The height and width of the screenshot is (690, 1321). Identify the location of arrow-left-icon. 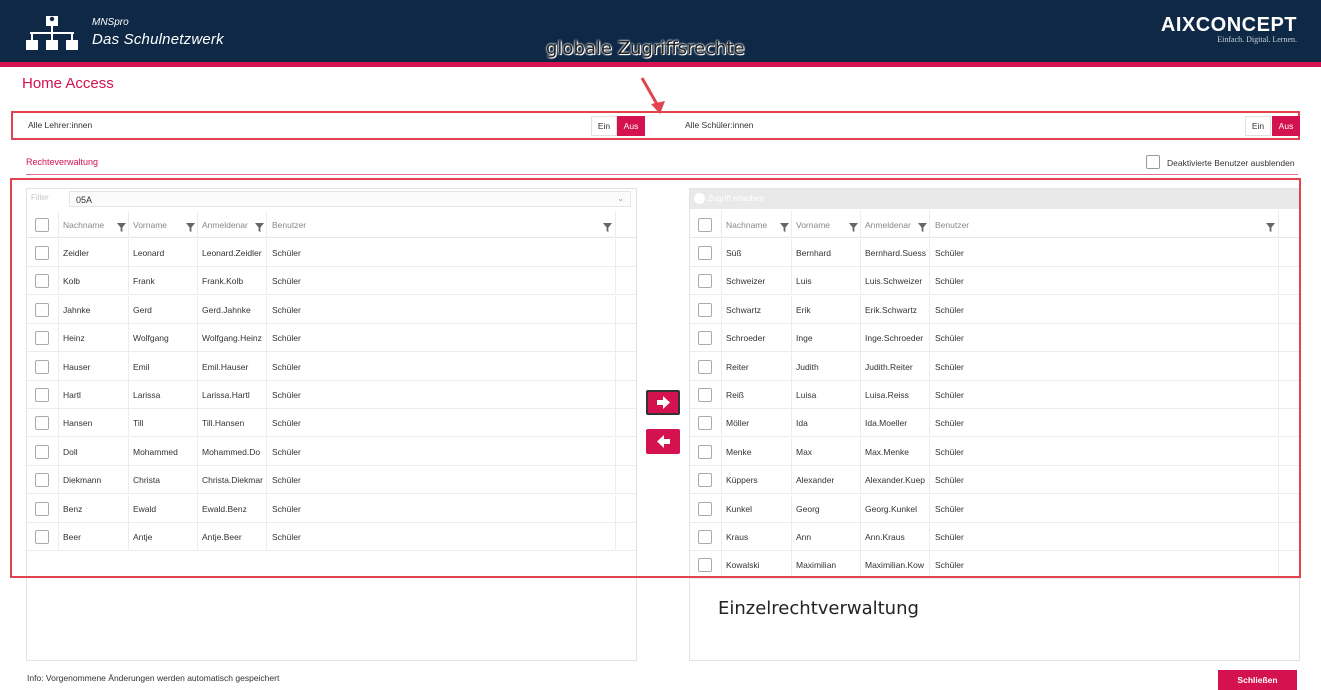
(663, 441).